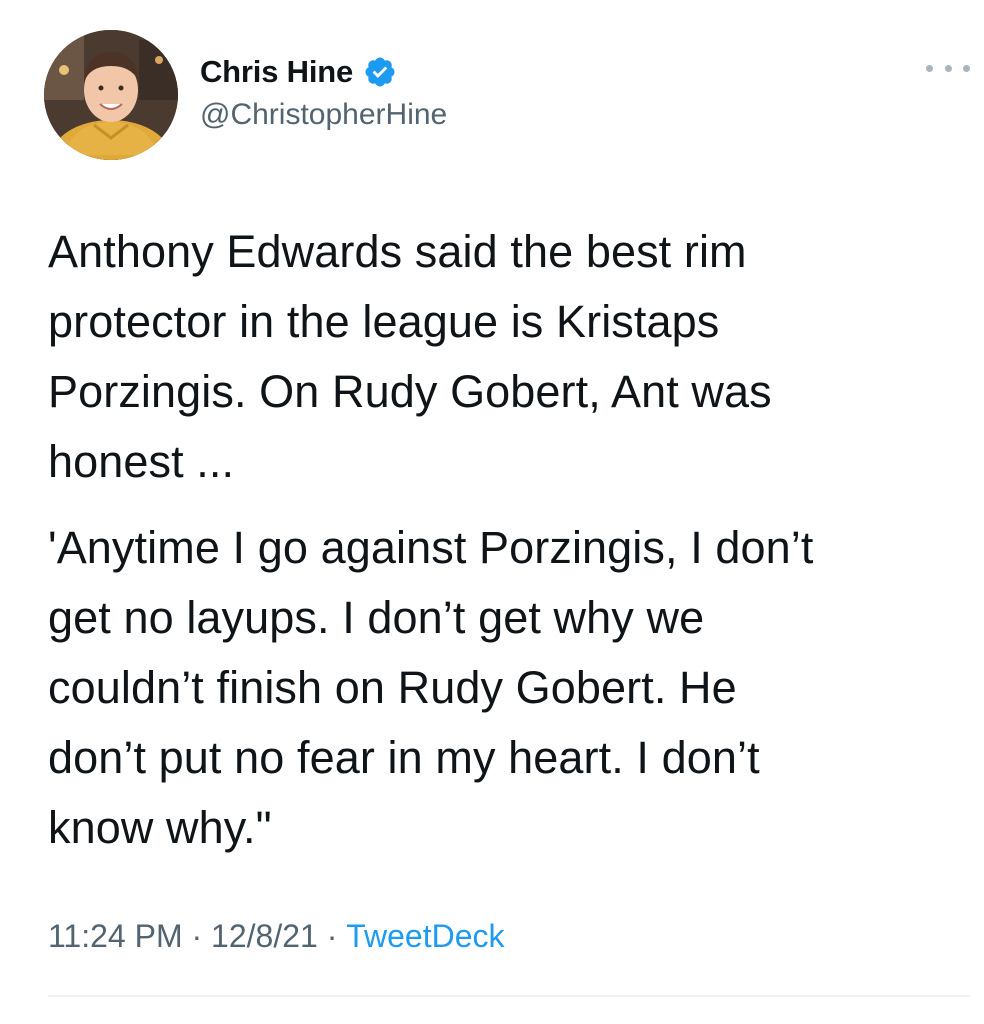  Describe the element at coordinates (115, 936) in the screenshot. I see `tweet-time: 11:24 PM` at that location.